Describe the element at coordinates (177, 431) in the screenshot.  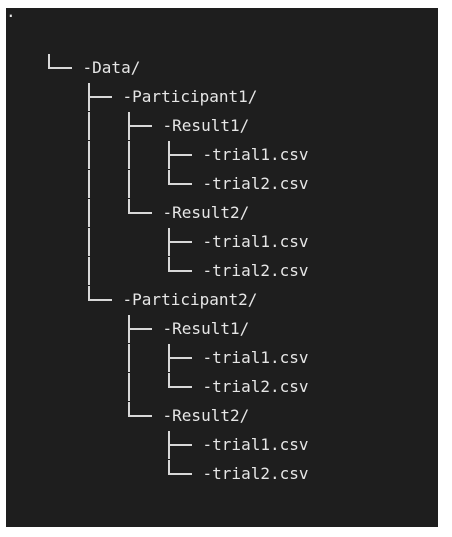
I see `tree-row-p2-r2-trial1: -trial1.csv` at that location.